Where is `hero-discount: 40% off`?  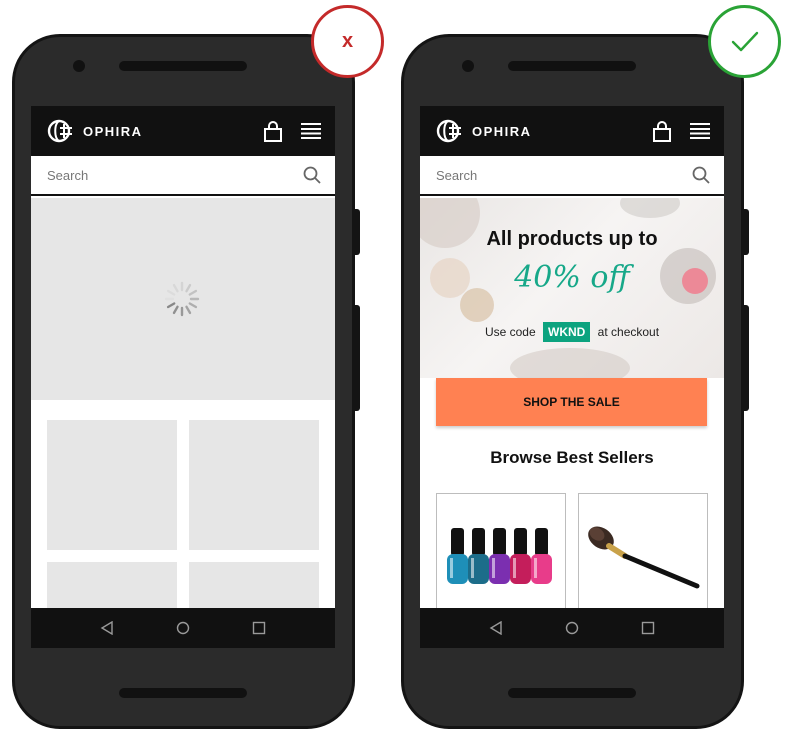 hero-discount: 40% off is located at coordinates (572, 277).